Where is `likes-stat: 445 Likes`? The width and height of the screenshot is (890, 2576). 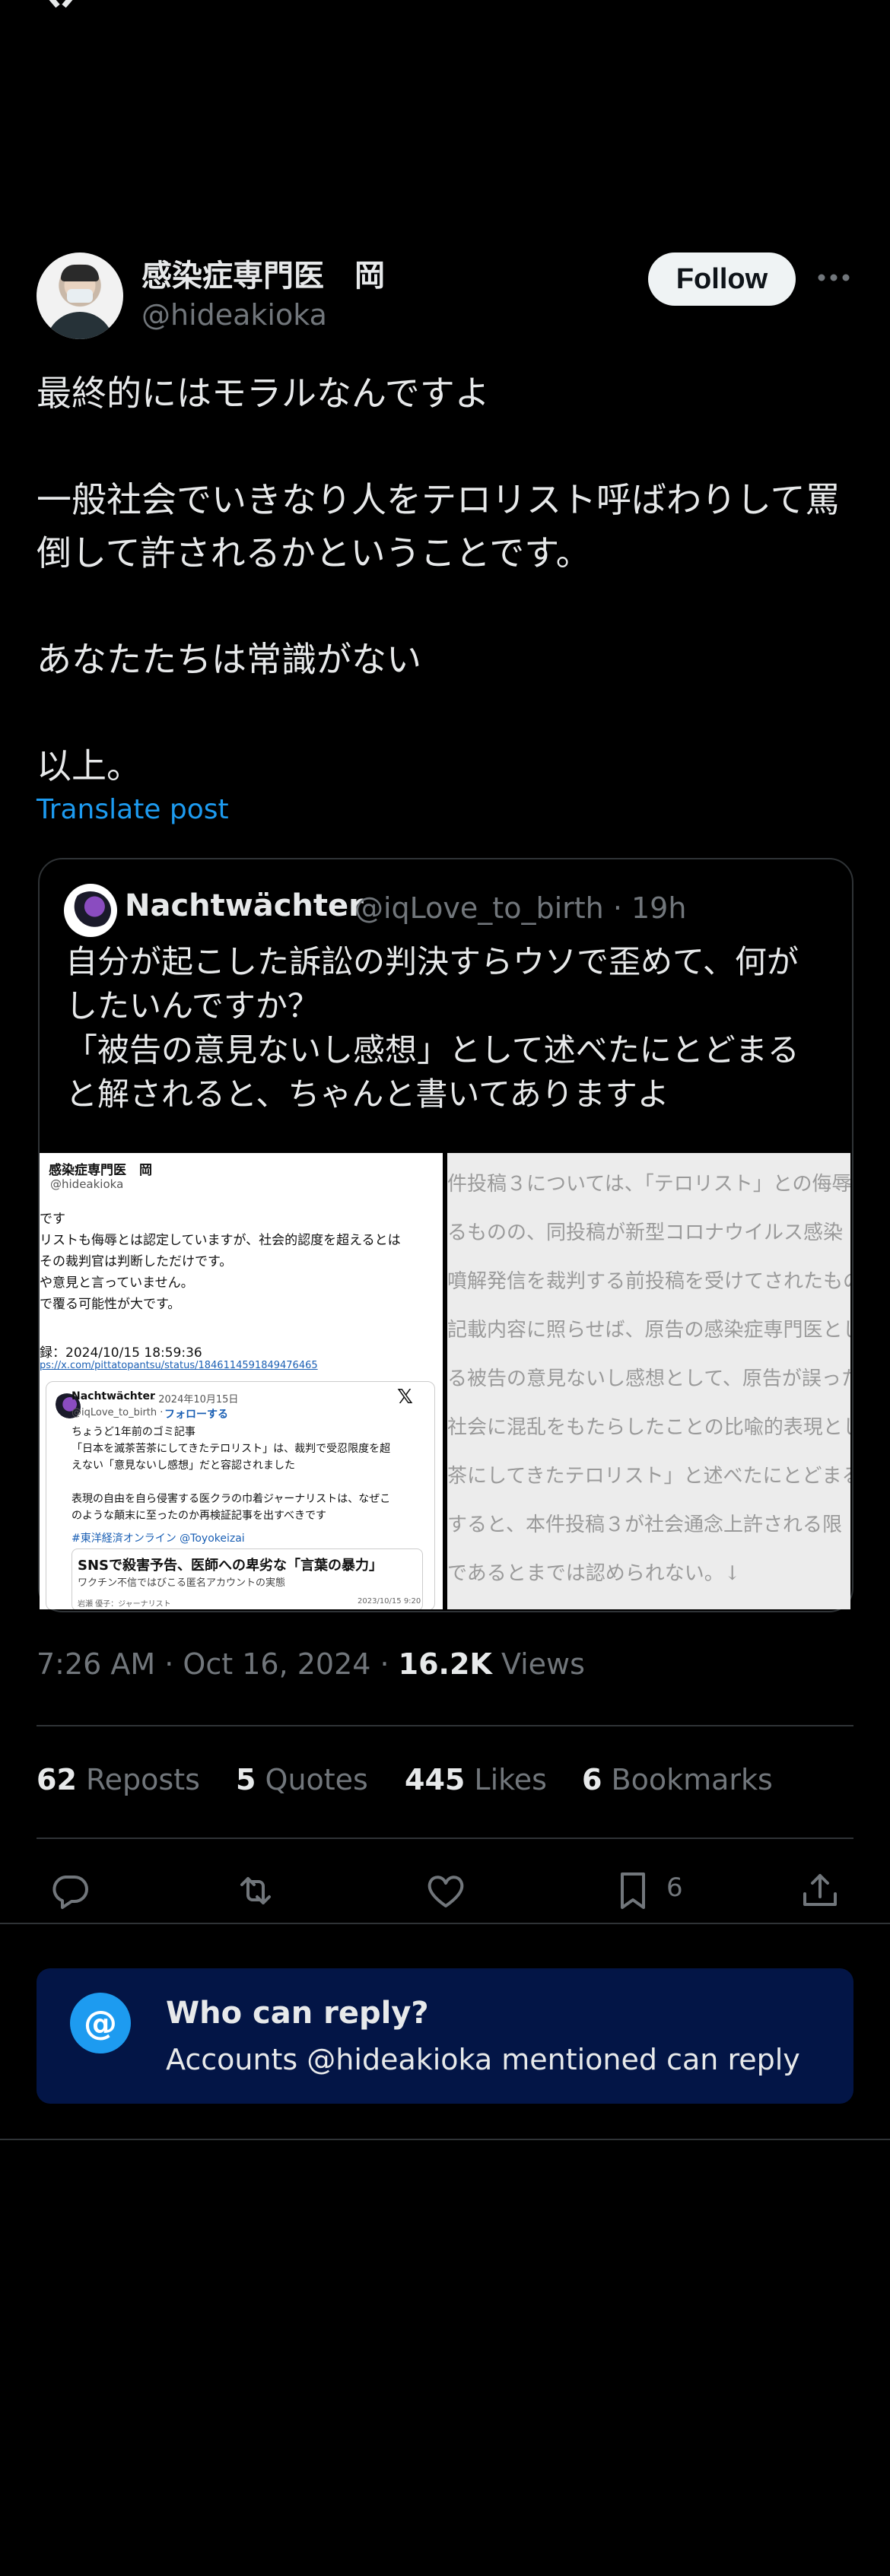 likes-stat: 445 Likes is located at coordinates (476, 1779).